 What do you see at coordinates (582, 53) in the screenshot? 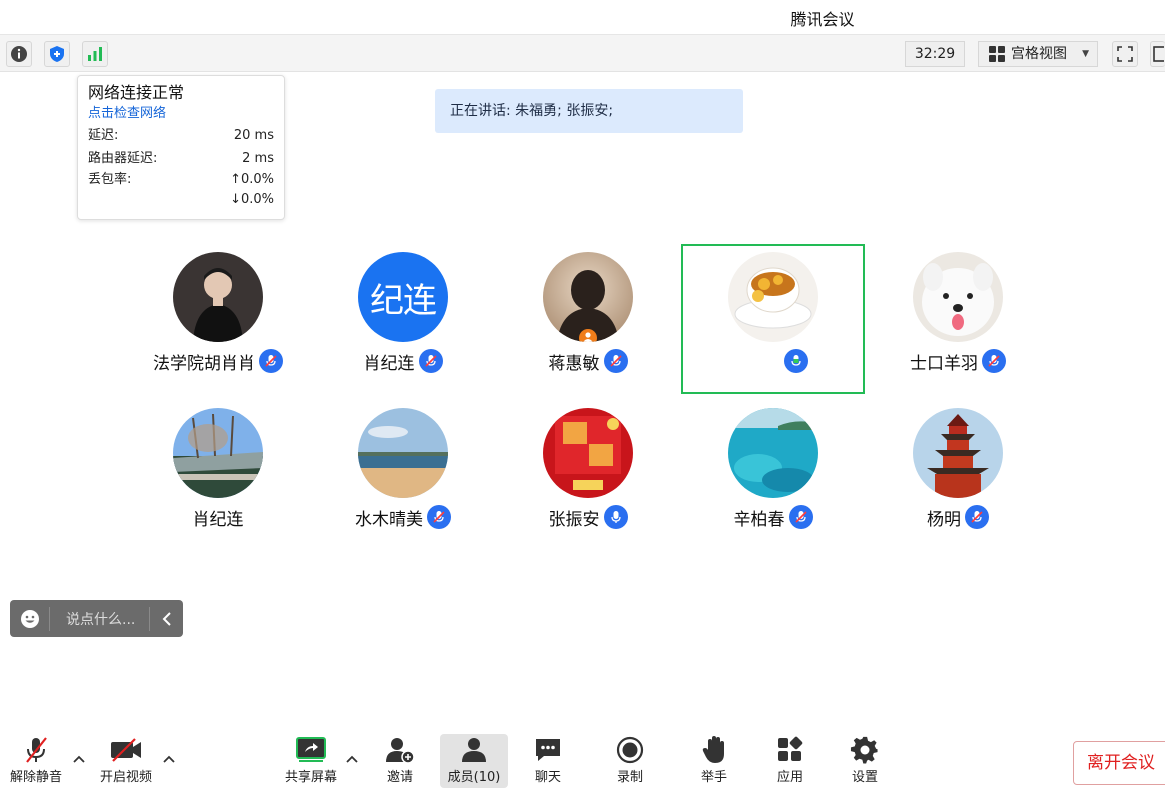
I see `top-toolbar: 32:29 宫格视图 ▼` at bounding box center [582, 53].